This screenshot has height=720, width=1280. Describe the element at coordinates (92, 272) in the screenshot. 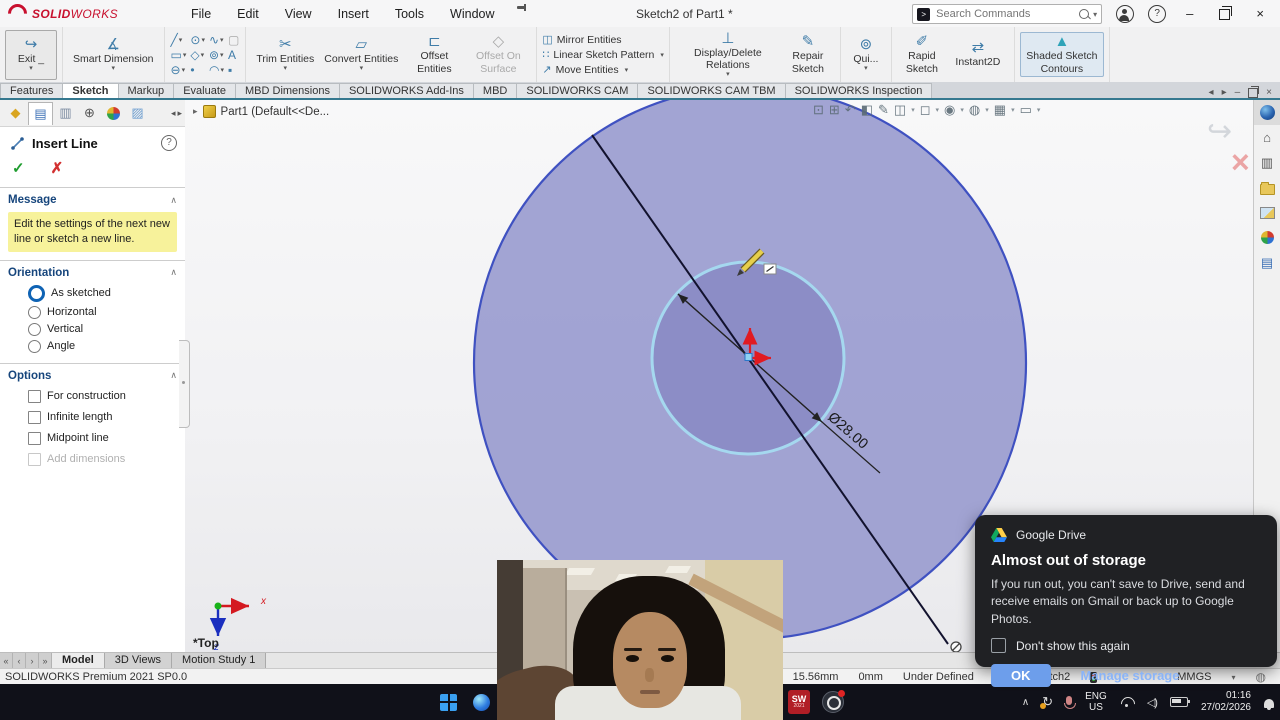

I see `orientation-section-header: Orientation ∧` at that location.